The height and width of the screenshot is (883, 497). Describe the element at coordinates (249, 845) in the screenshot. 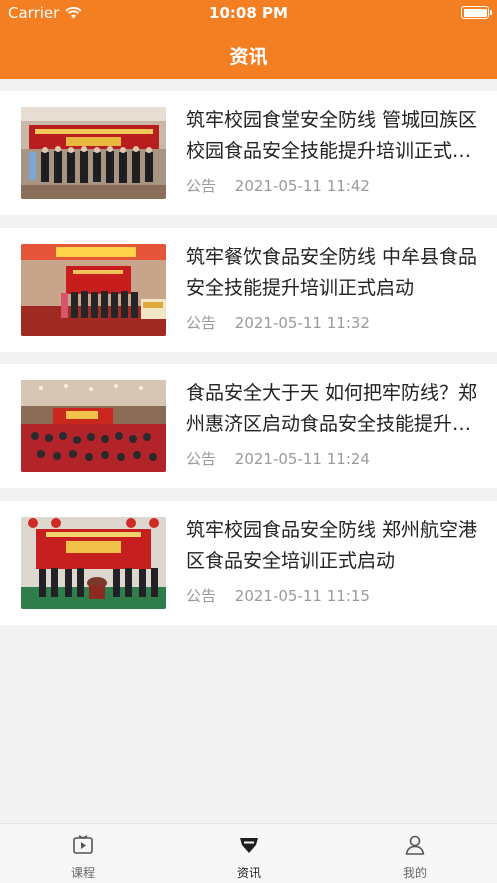

I see `news-icon` at that location.